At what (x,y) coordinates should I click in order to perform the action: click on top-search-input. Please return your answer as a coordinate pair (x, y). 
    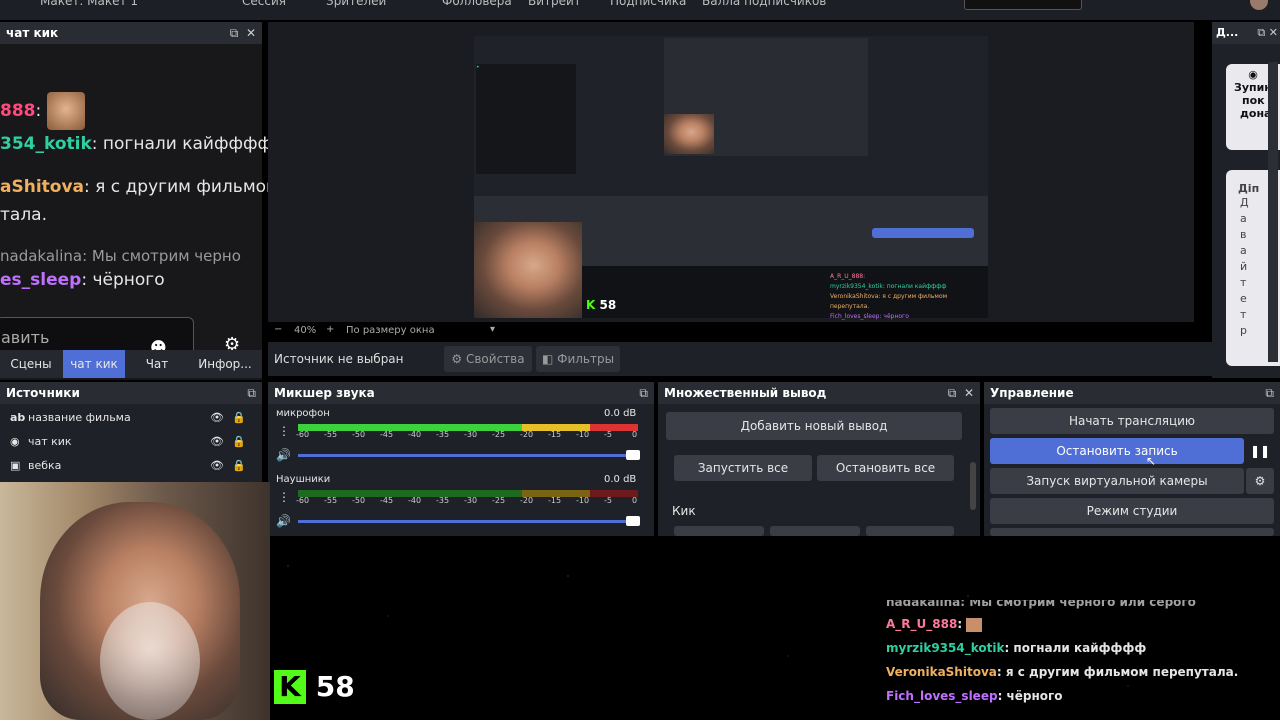
    Looking at the image, I should click on (1023, 5).